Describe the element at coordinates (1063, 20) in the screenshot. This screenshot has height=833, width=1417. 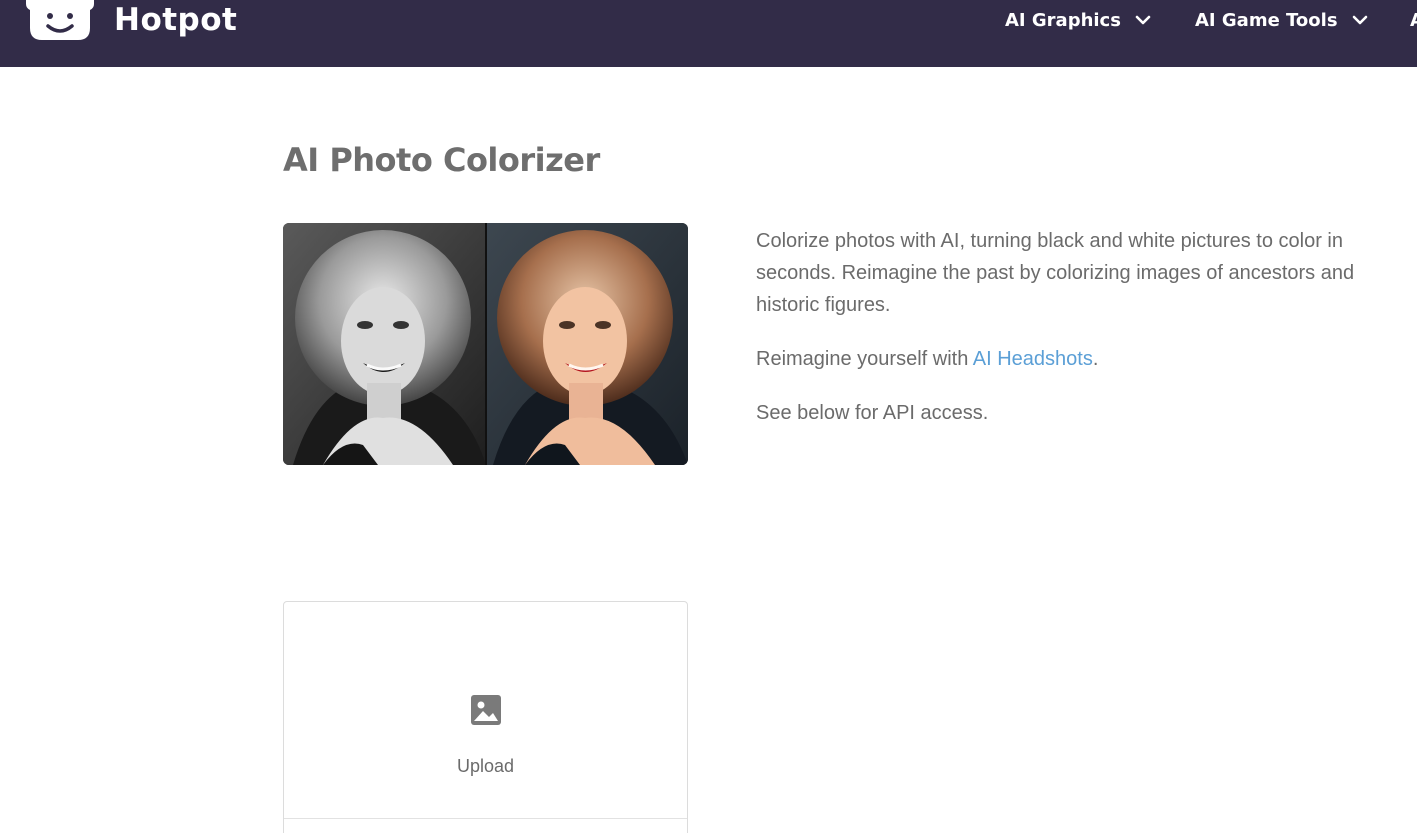
I see `nav-label: AI Graphics` at that location.